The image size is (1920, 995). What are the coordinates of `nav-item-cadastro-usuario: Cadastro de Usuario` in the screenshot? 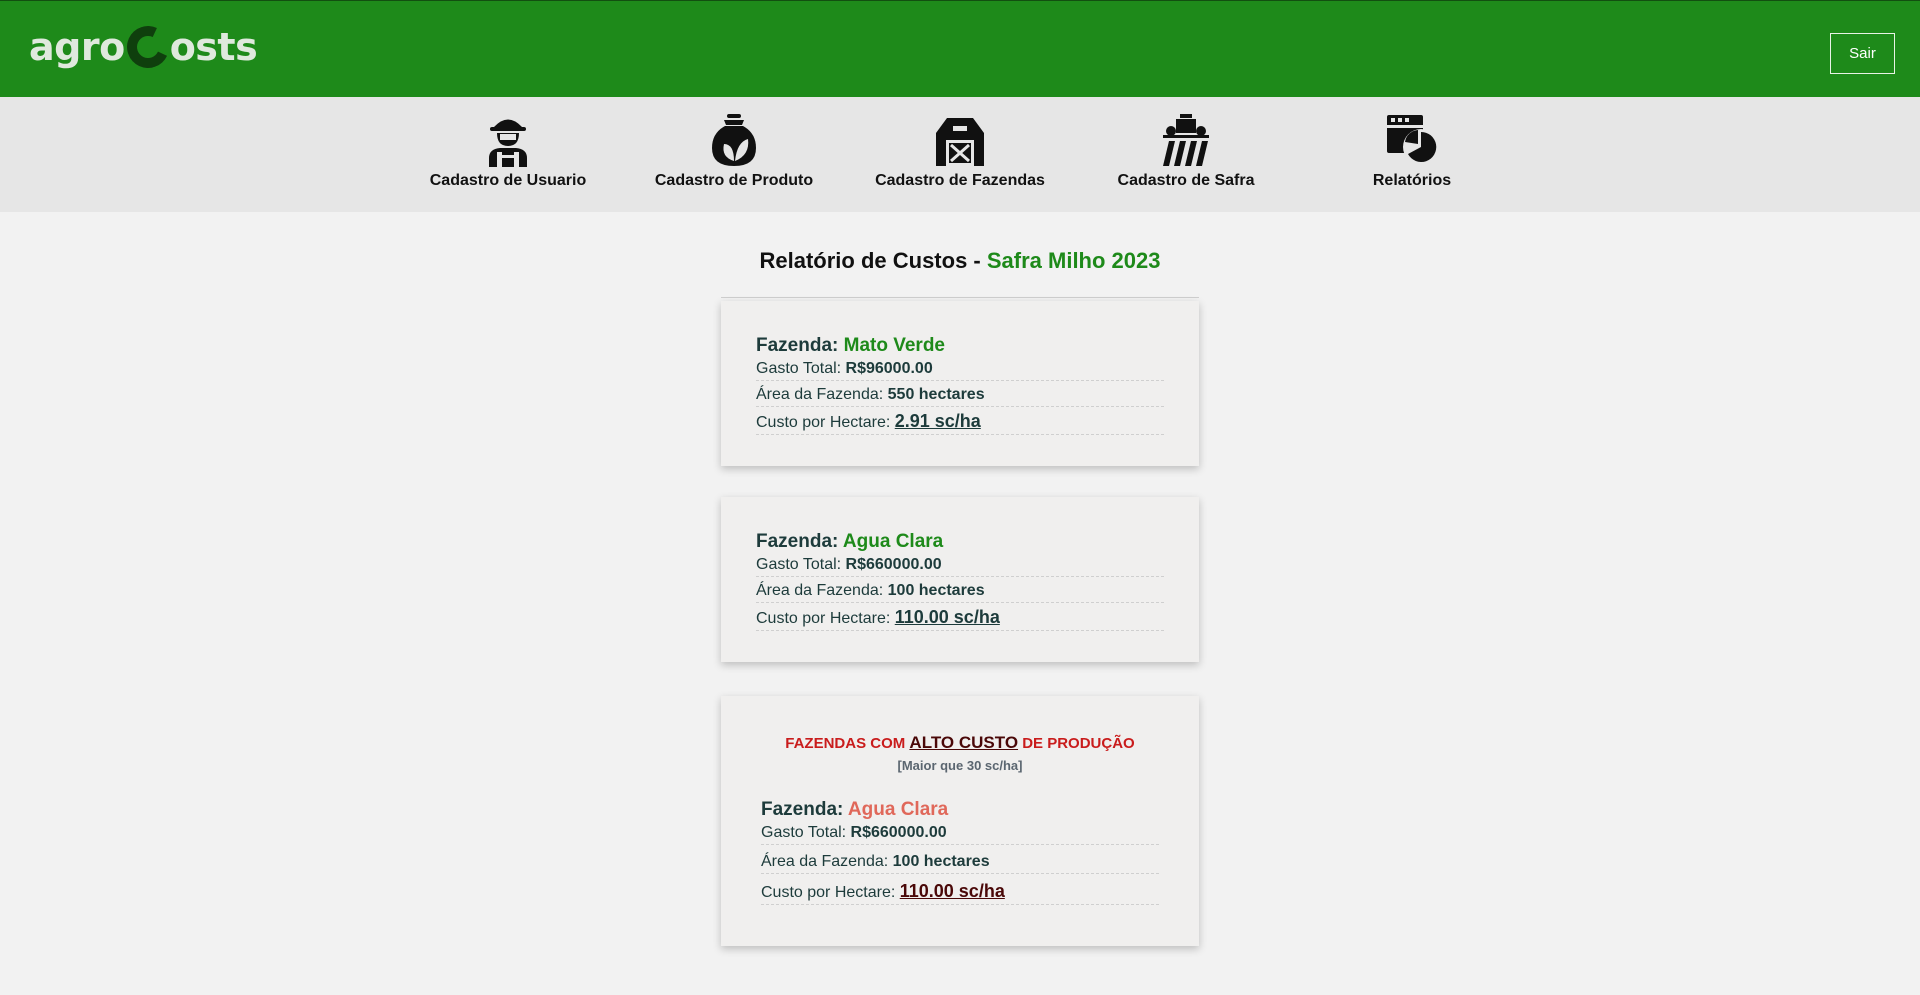 It's located at (508, 151).